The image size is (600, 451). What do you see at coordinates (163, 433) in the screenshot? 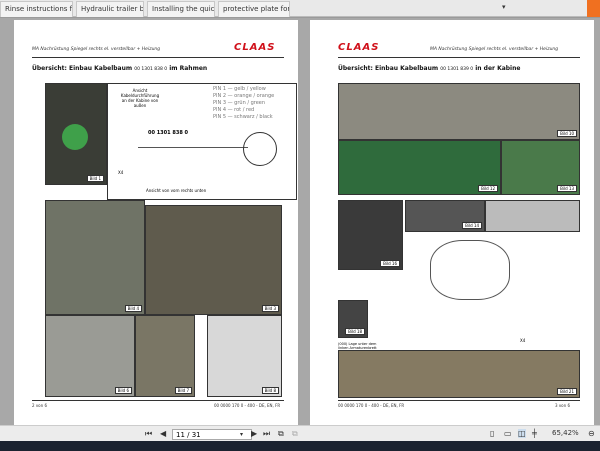
I see `prev-page-icon: ◀` at bounding box center [163, 433].